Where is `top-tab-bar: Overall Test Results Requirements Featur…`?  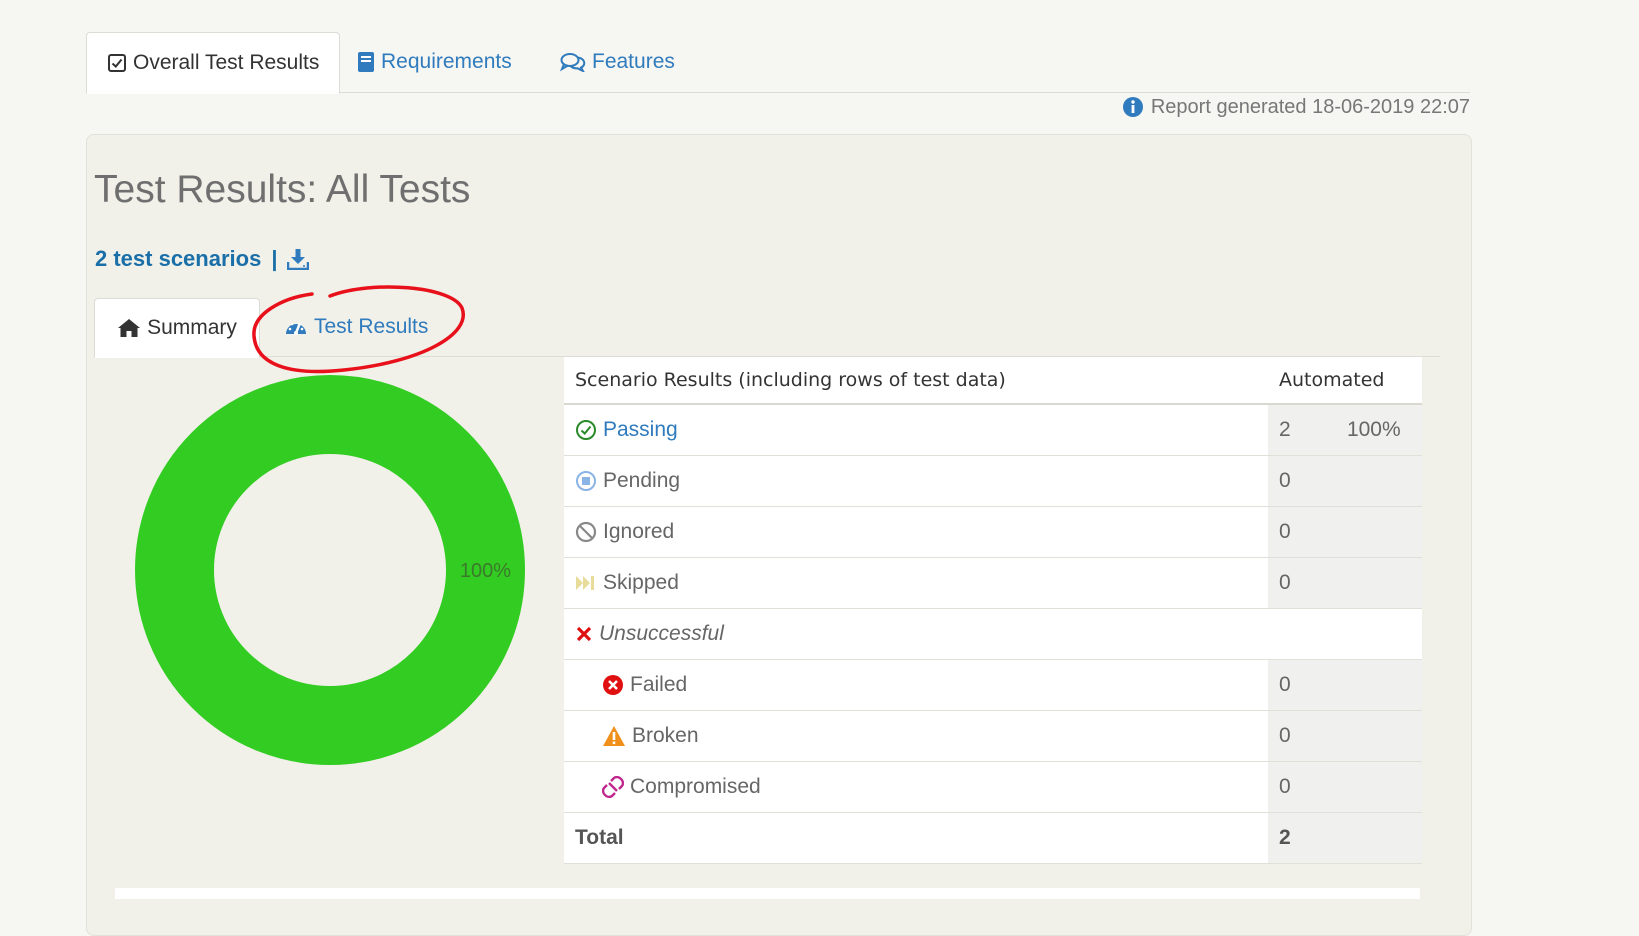
top-tab-bar: Overall Test Results Requirements Featur… is located at coordinates (778, 63).